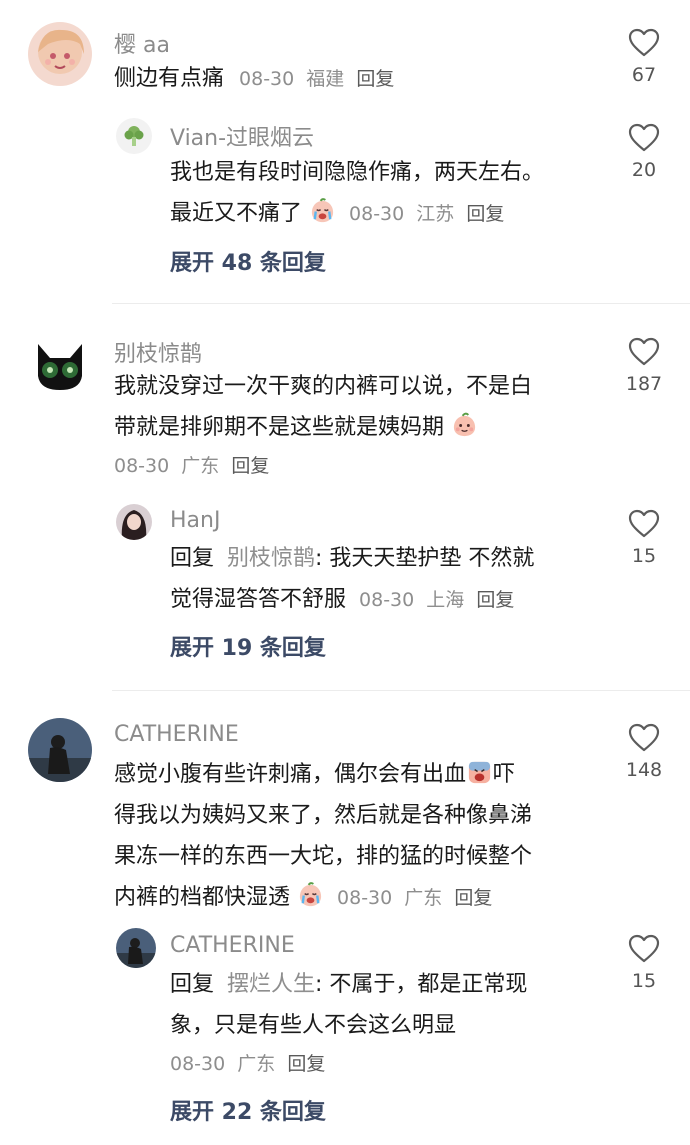 Image resolution: width=690 pixels, height=1145 pixels. Describe the element at coordinates (202, 897) in the screenshot. I see `comment-body-line: 内裤的档都快湿透` at that location.